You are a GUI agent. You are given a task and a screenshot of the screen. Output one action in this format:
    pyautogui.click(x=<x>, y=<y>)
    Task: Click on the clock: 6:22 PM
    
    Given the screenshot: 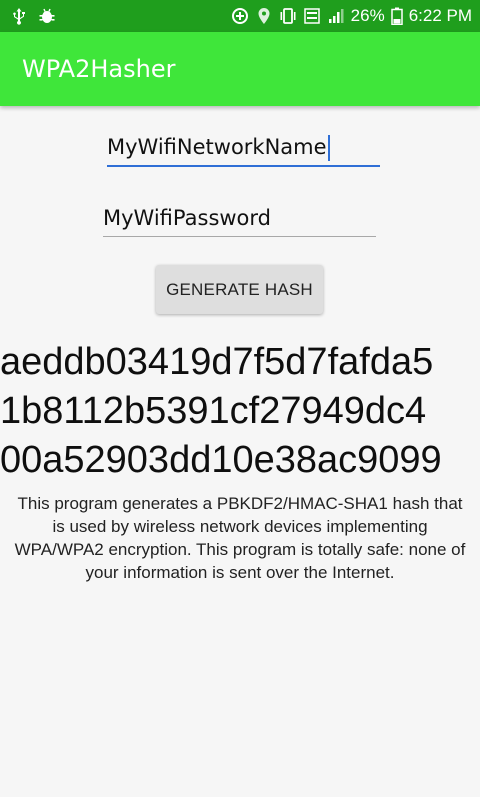 What is the action you would take?
    pyautogui.click(x=440, y=15)
    